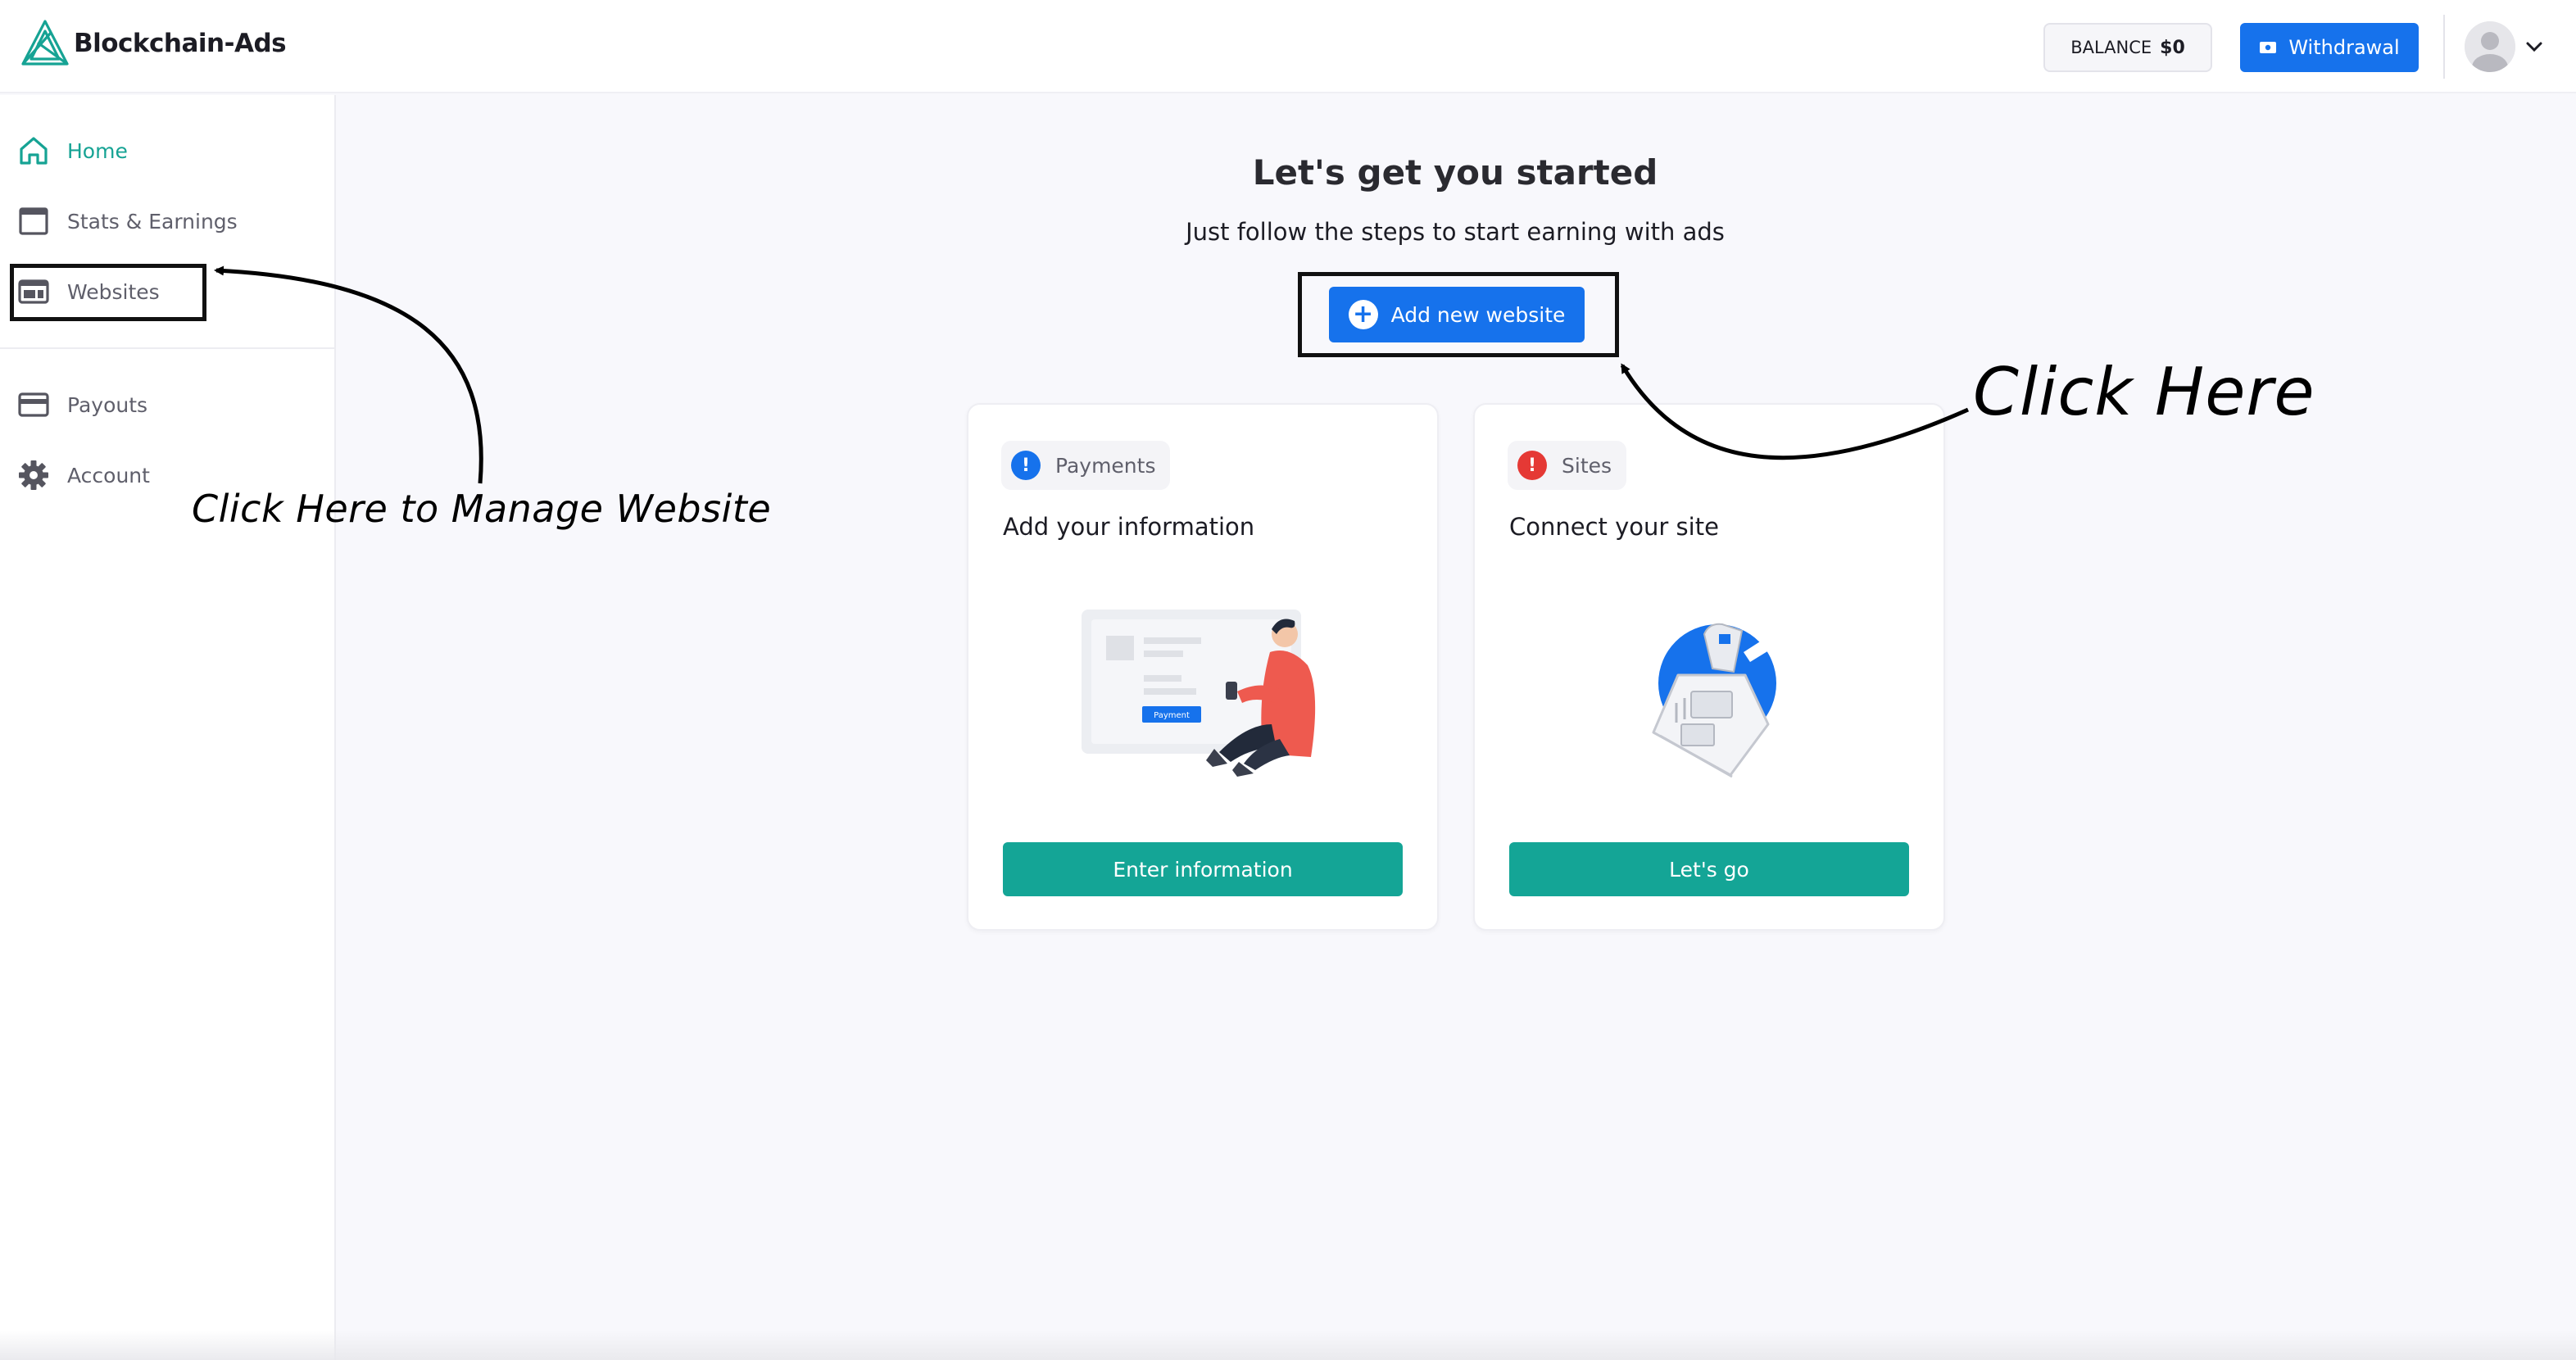 The height and width of the screenshot is (1360, 2576). I want to click on payments-chip-label: Payments, so click(1105, 466).